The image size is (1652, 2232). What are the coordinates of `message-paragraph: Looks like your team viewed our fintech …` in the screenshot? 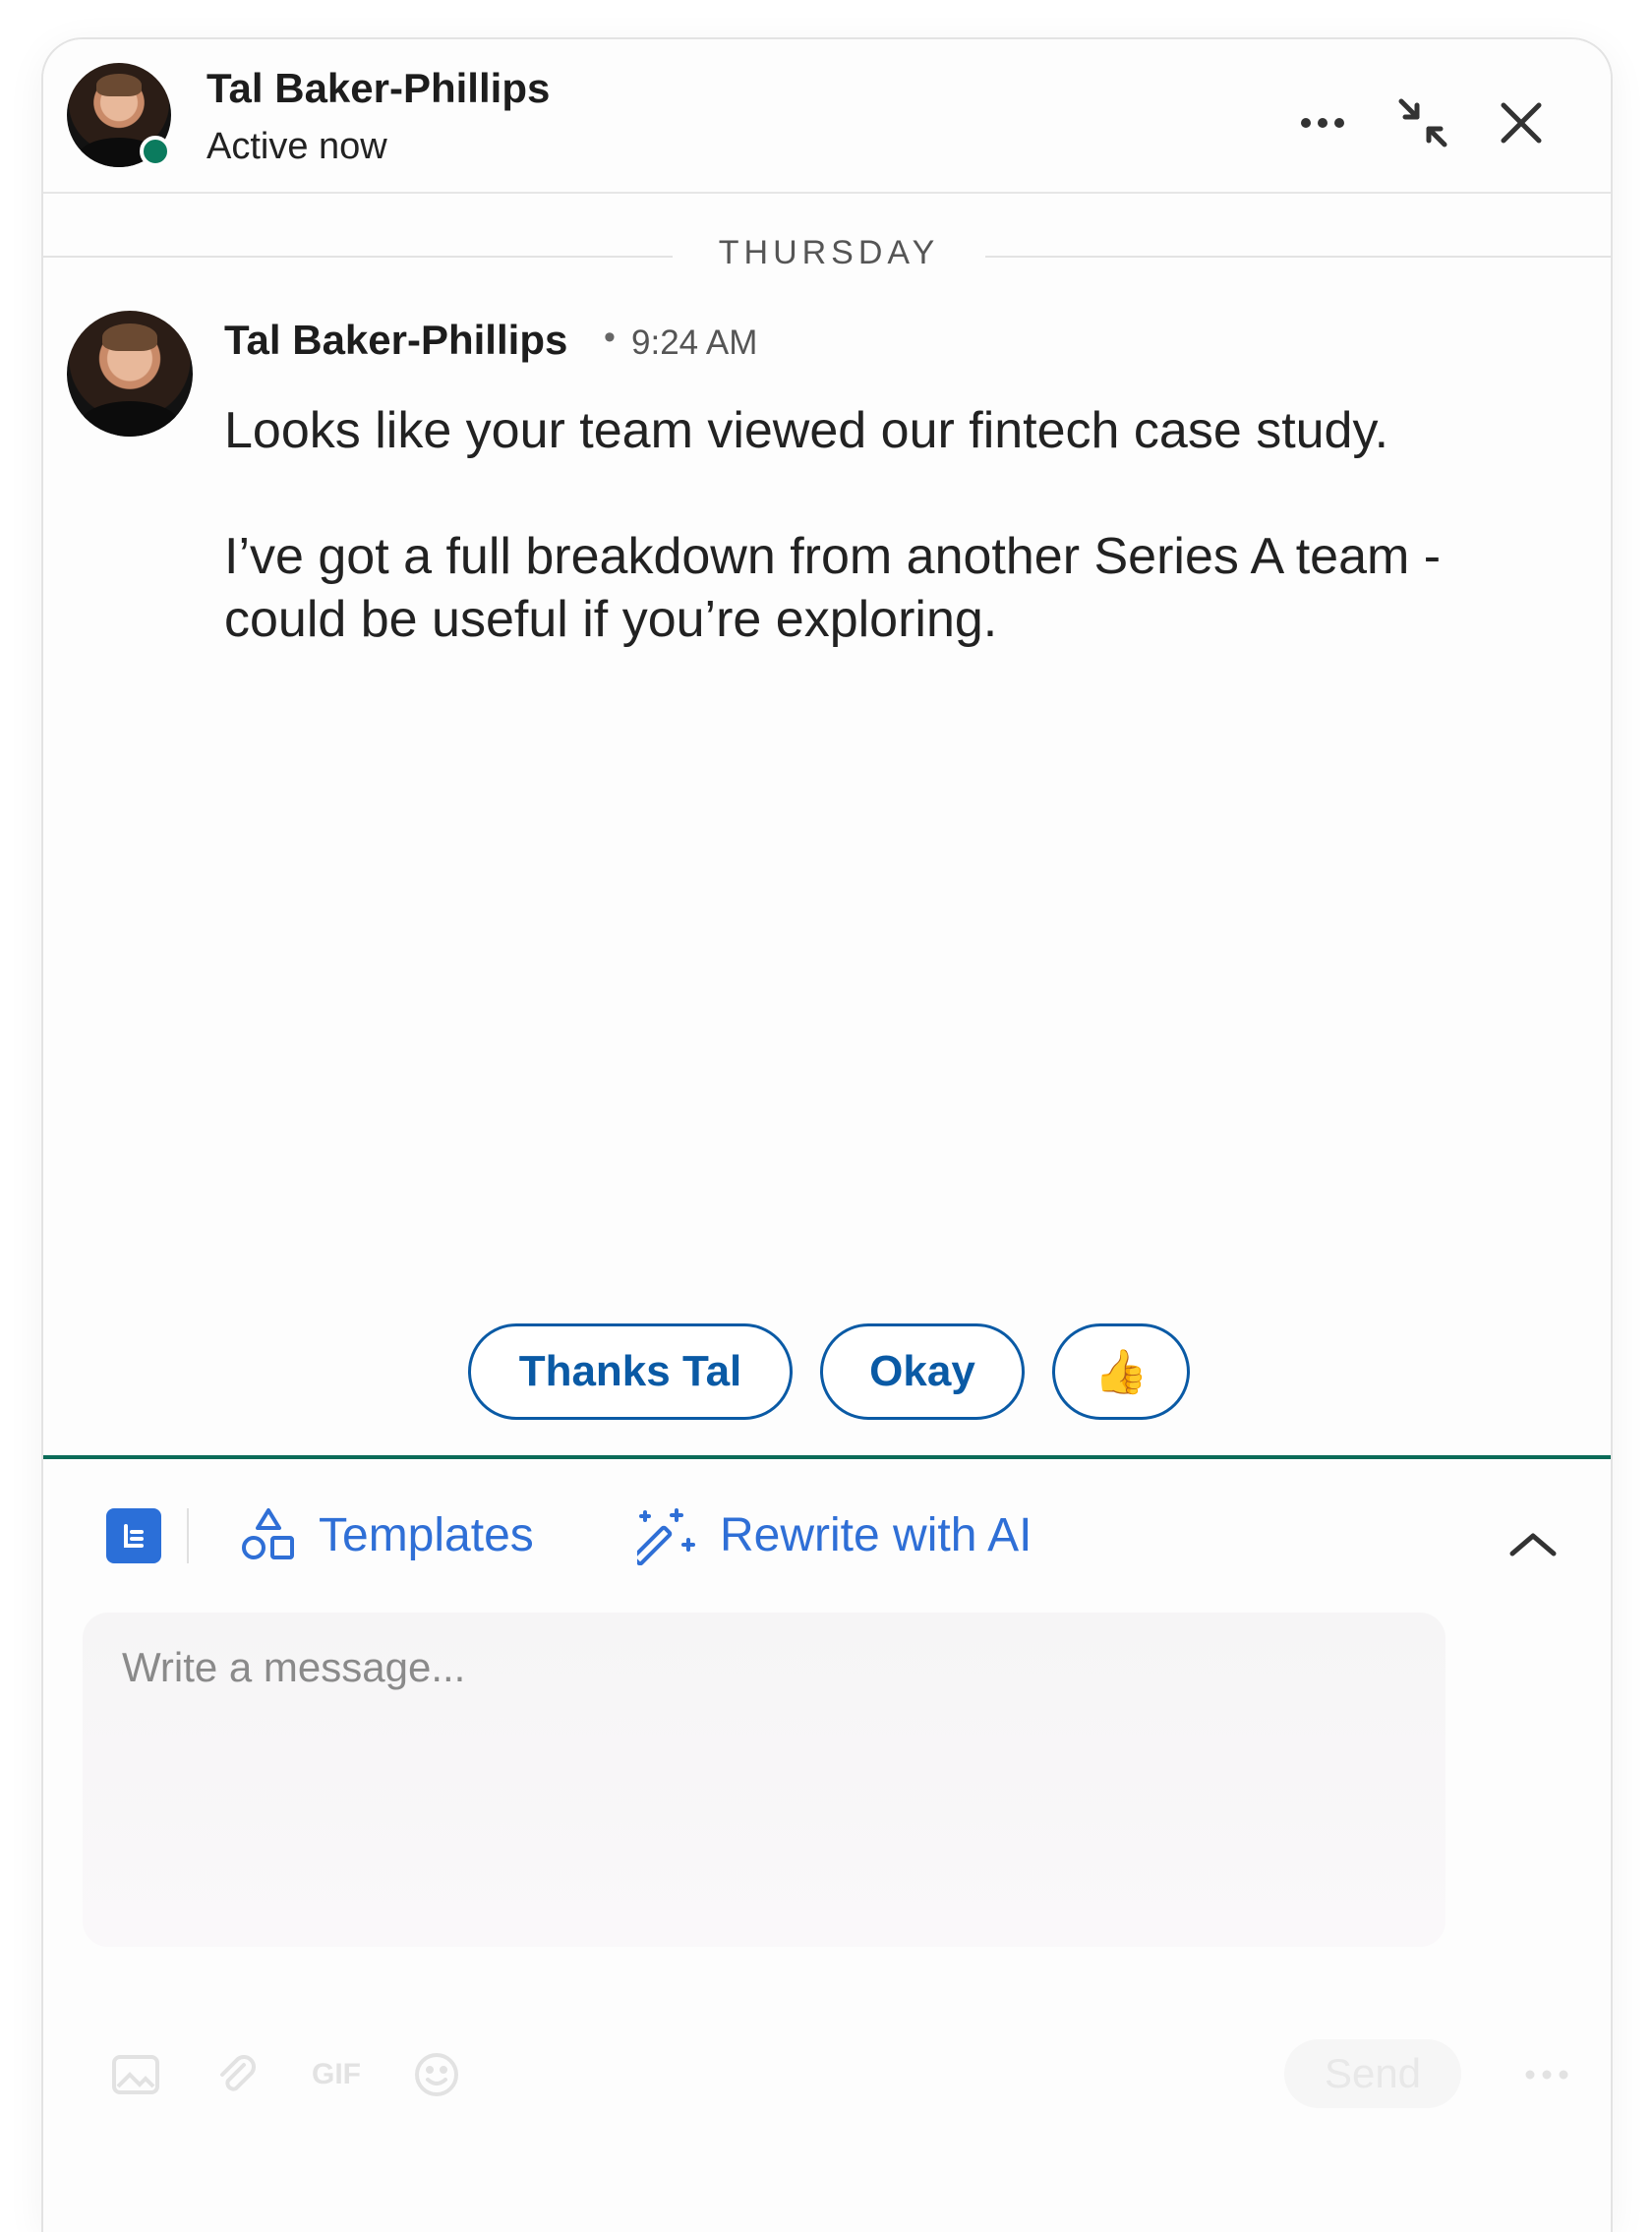 It's located at (806, 430).